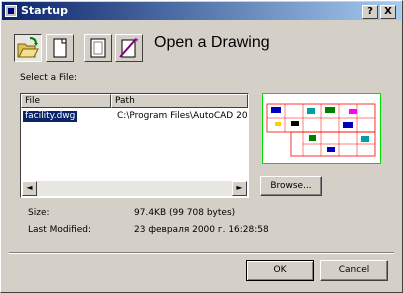 The width and height of the screenshot is (403, 293). What do you see at coordinates (388, 12) in the screenshot?
I see `close-button: X` at bounding box center [388, 12].